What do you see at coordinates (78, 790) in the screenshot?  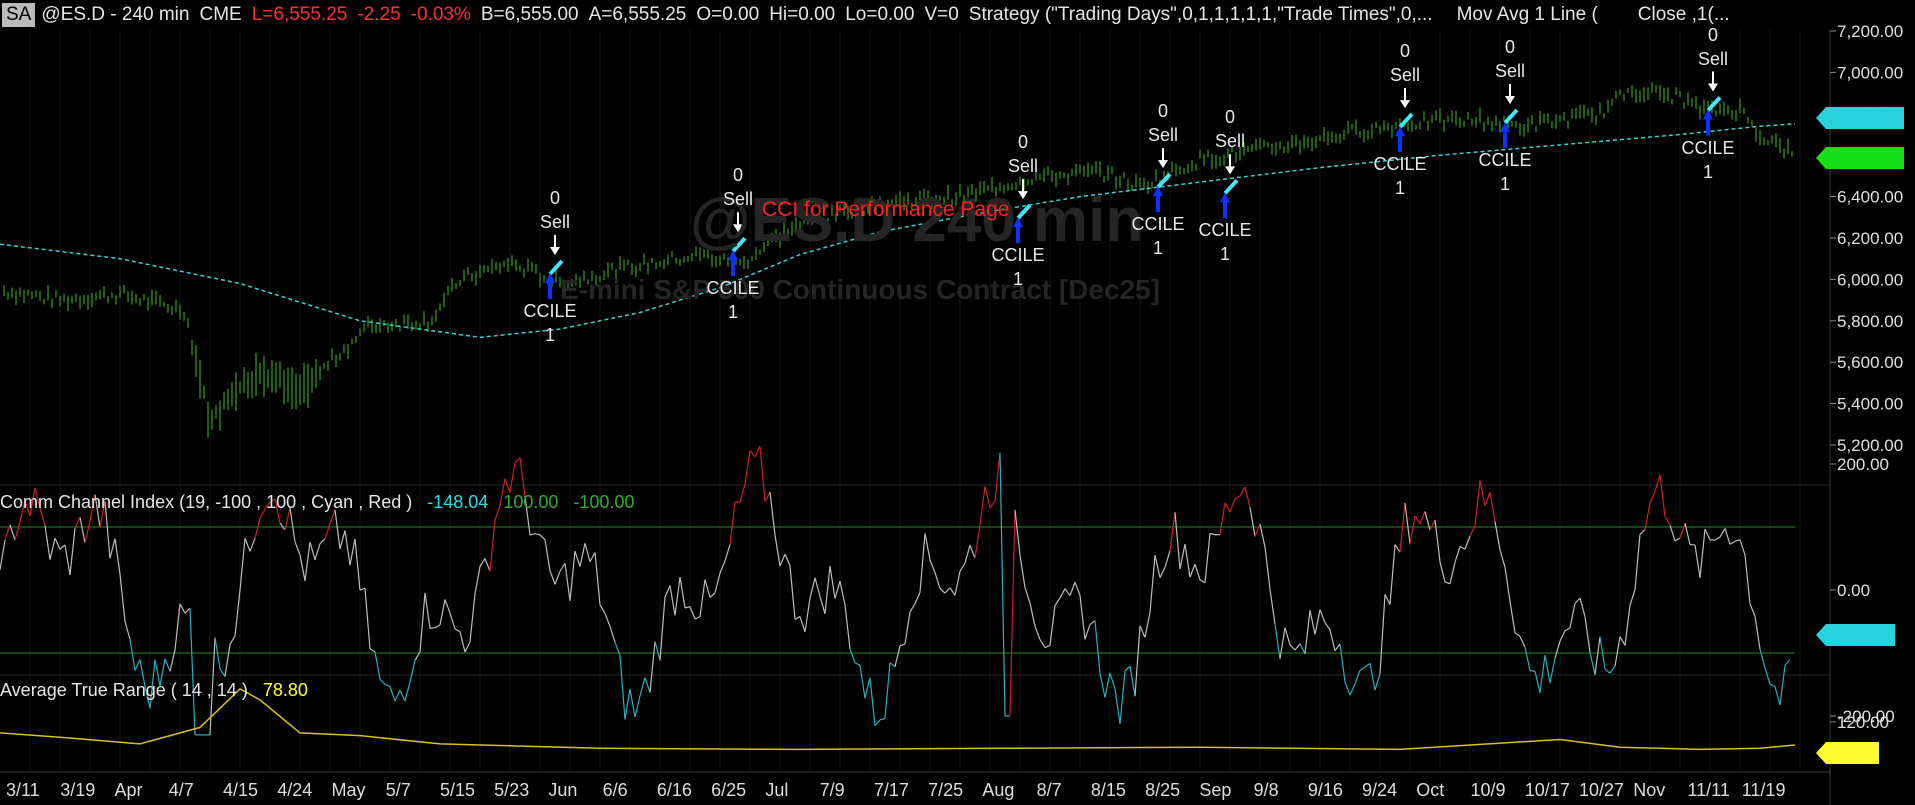 I see `x-axis-label: 3/19` at bounding box center [78, 790].